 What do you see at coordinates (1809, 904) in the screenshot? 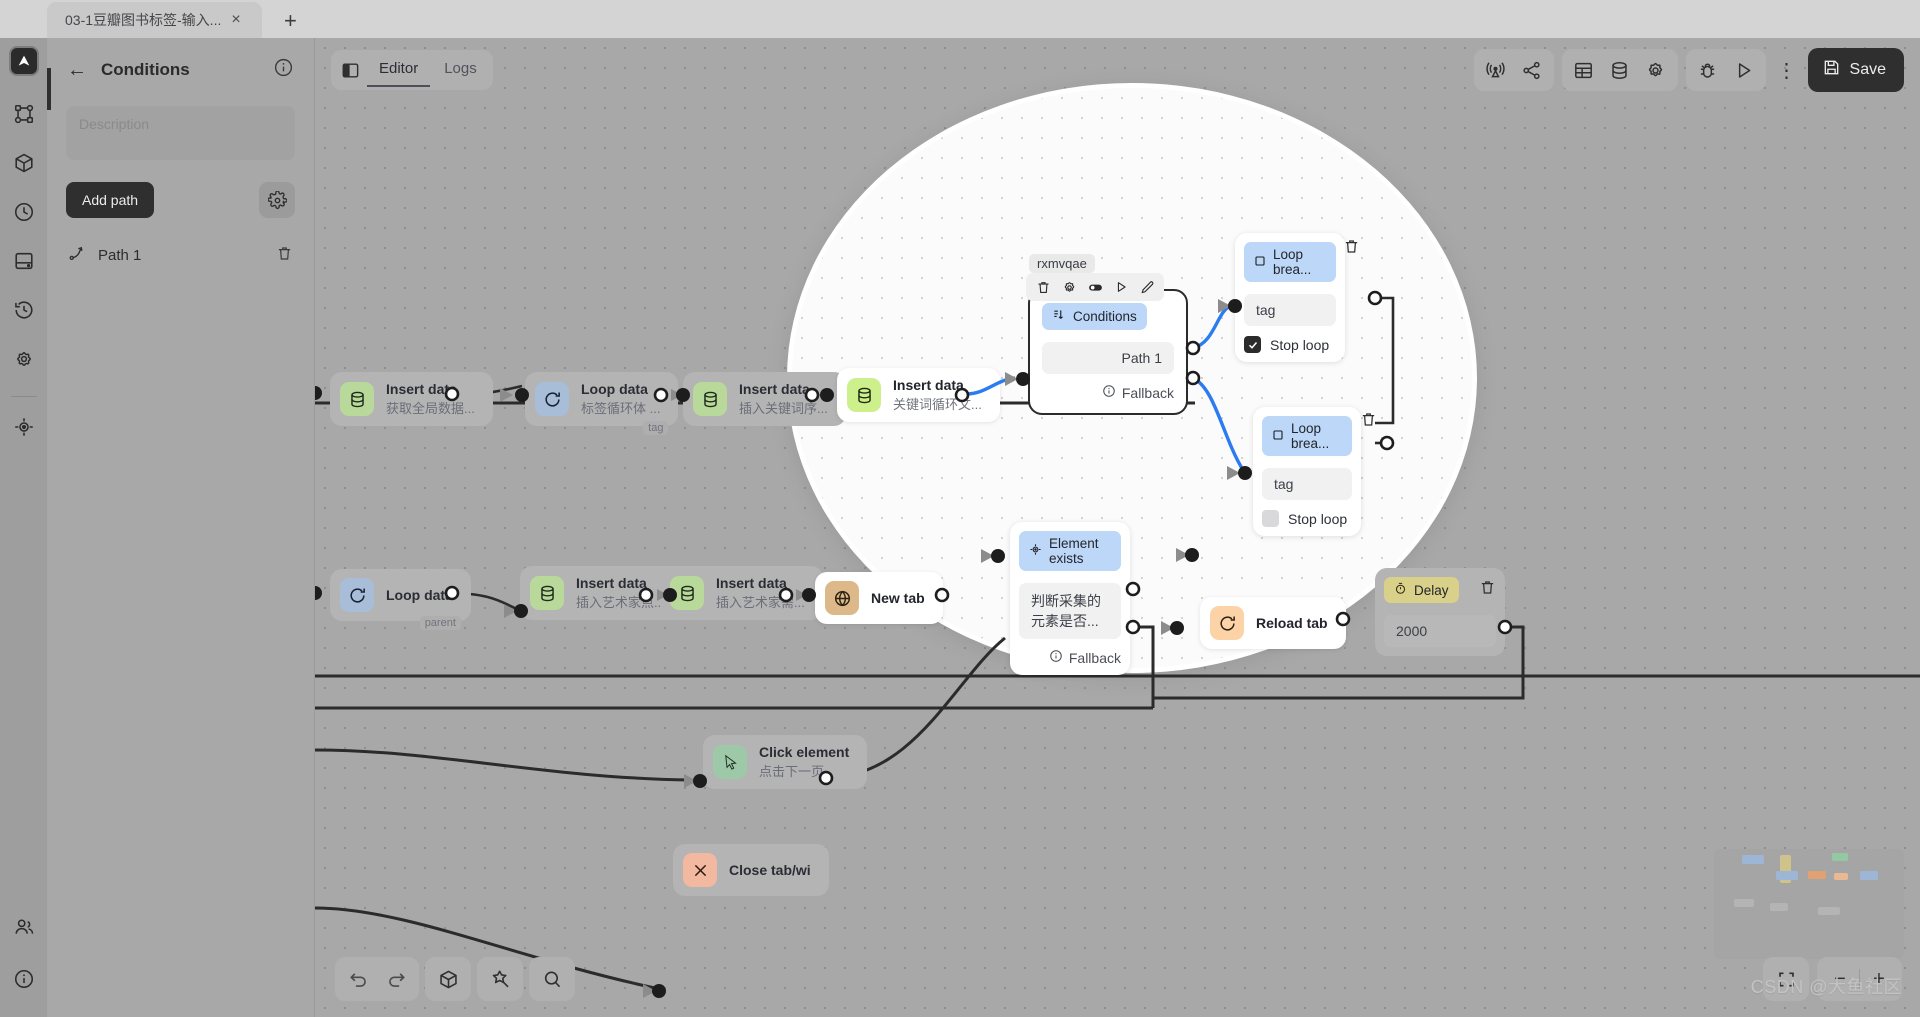
I see `minimap` at bounding box center [1809, 904].